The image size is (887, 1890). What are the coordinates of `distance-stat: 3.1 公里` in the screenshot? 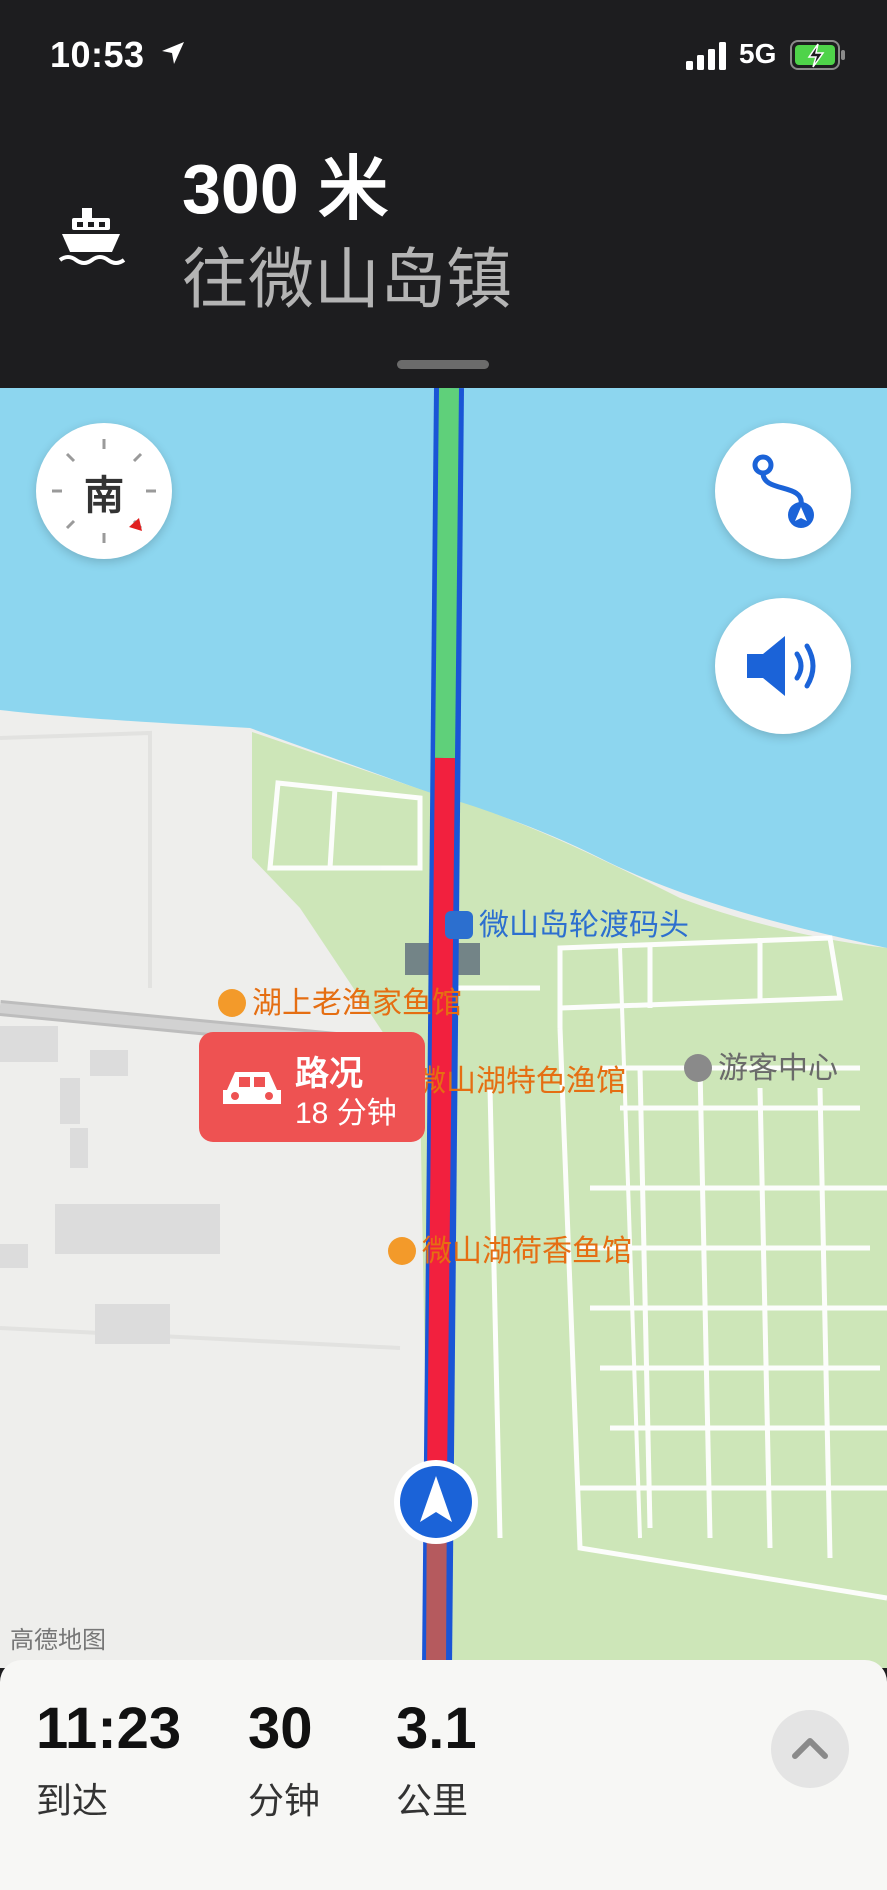 It's located at (436, 1762).